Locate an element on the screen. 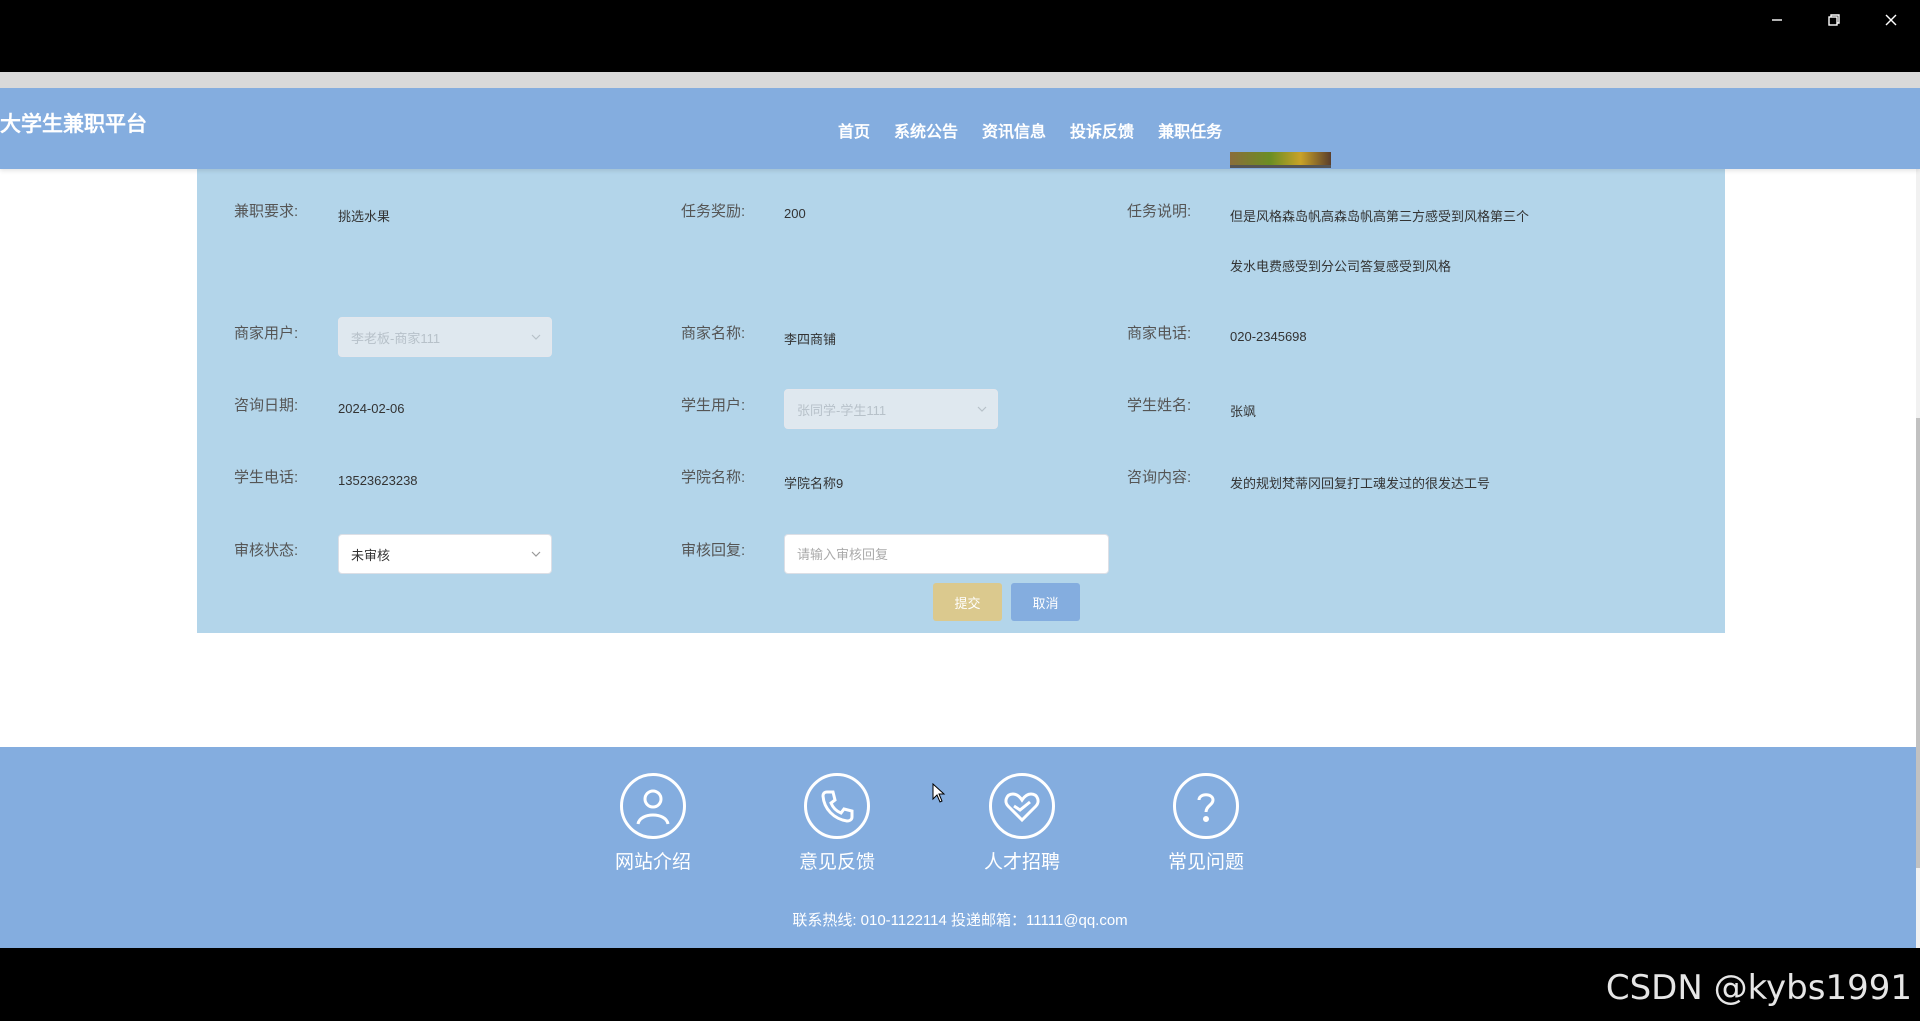 The image size is (1920, 1021). cancel-button: 取消 is located at coordinates (1045, 602).